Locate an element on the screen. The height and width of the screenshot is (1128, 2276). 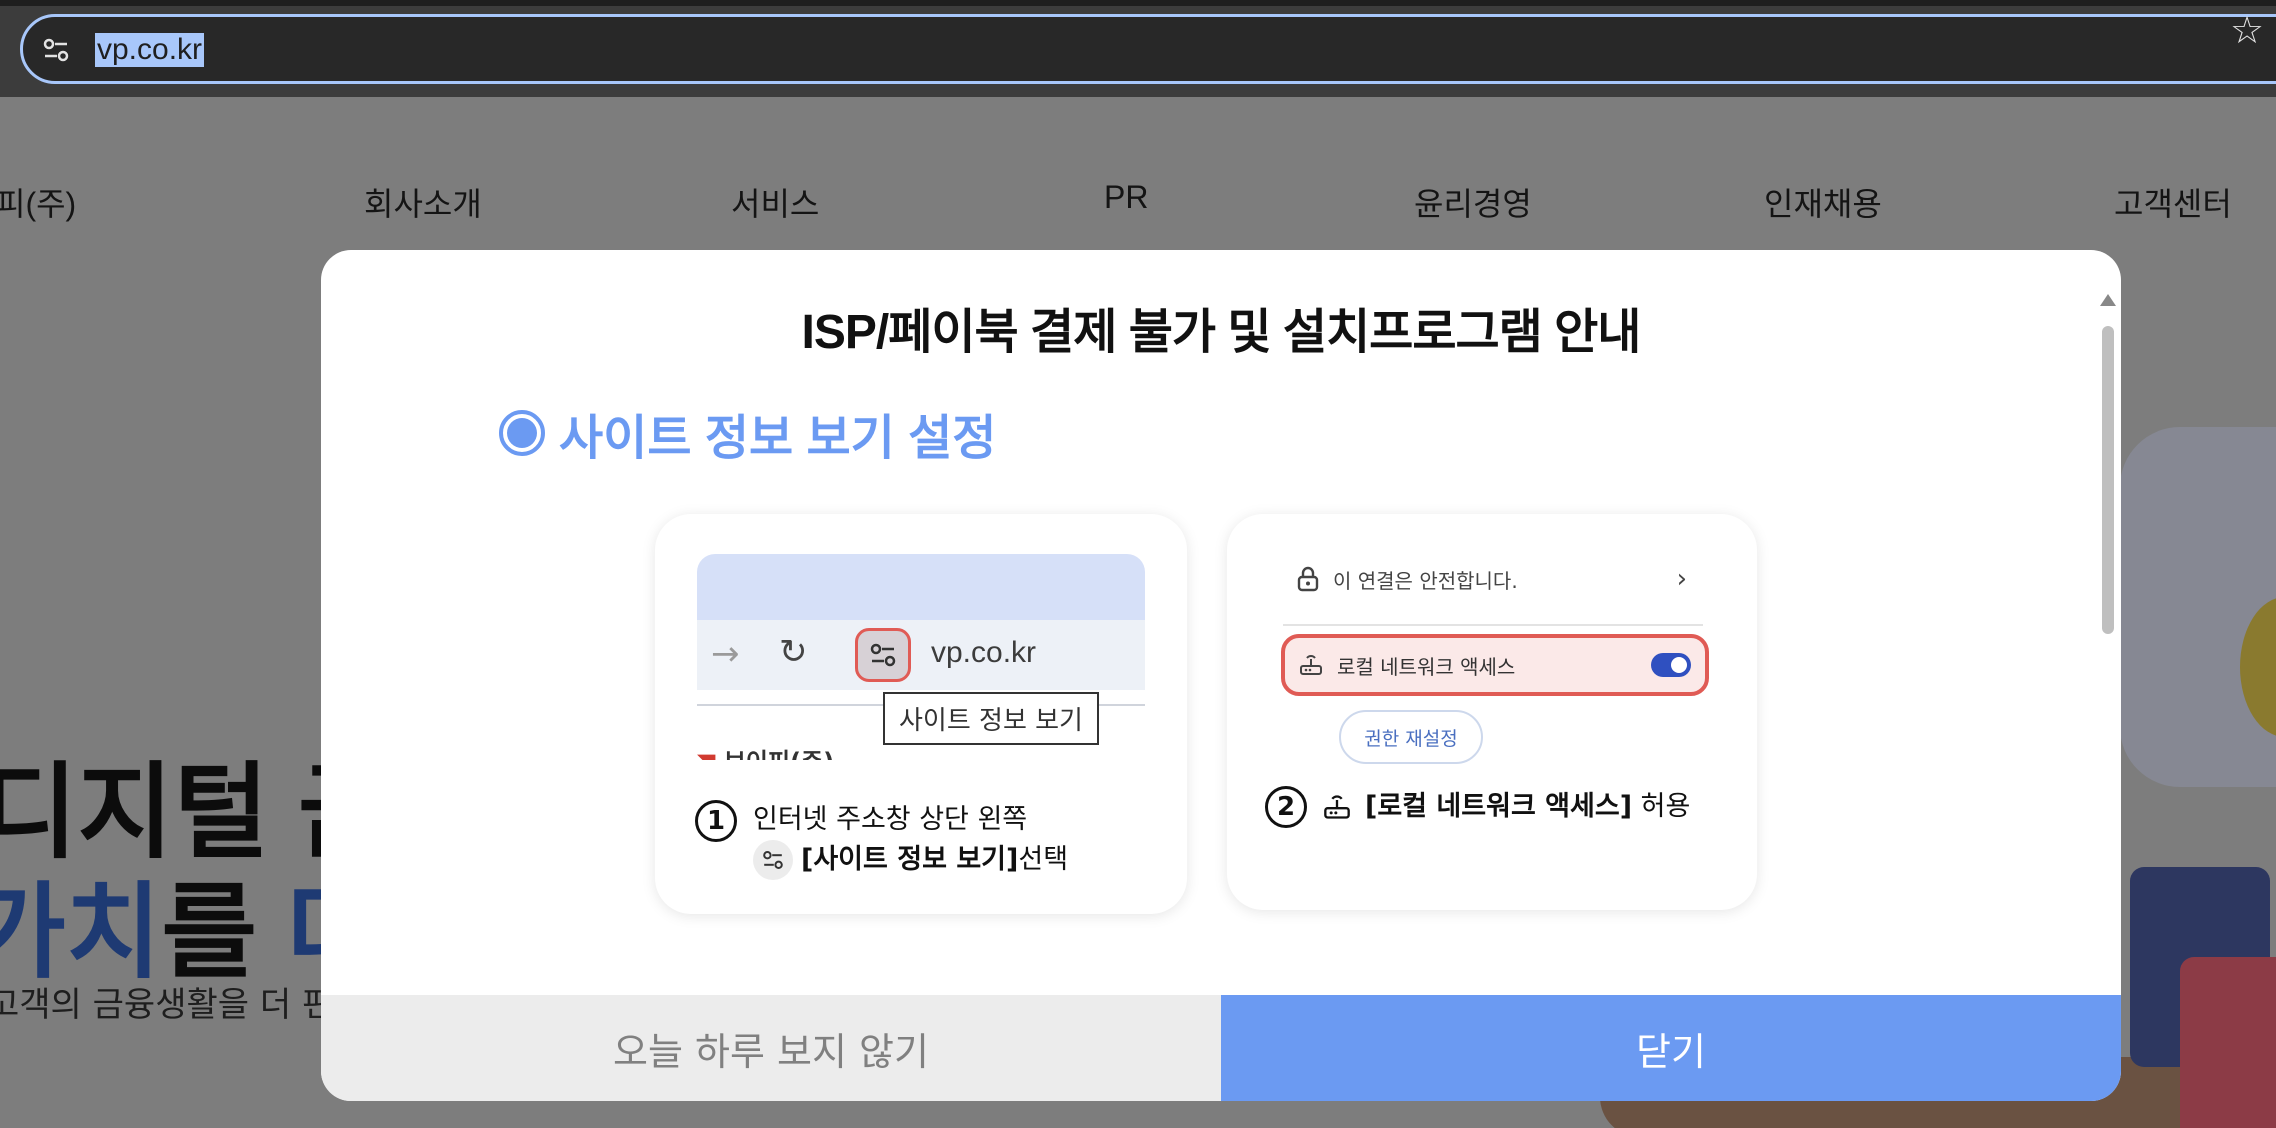
browser-toolbar: vp.co.kr ☆ is located at coordinates (1138, 48).